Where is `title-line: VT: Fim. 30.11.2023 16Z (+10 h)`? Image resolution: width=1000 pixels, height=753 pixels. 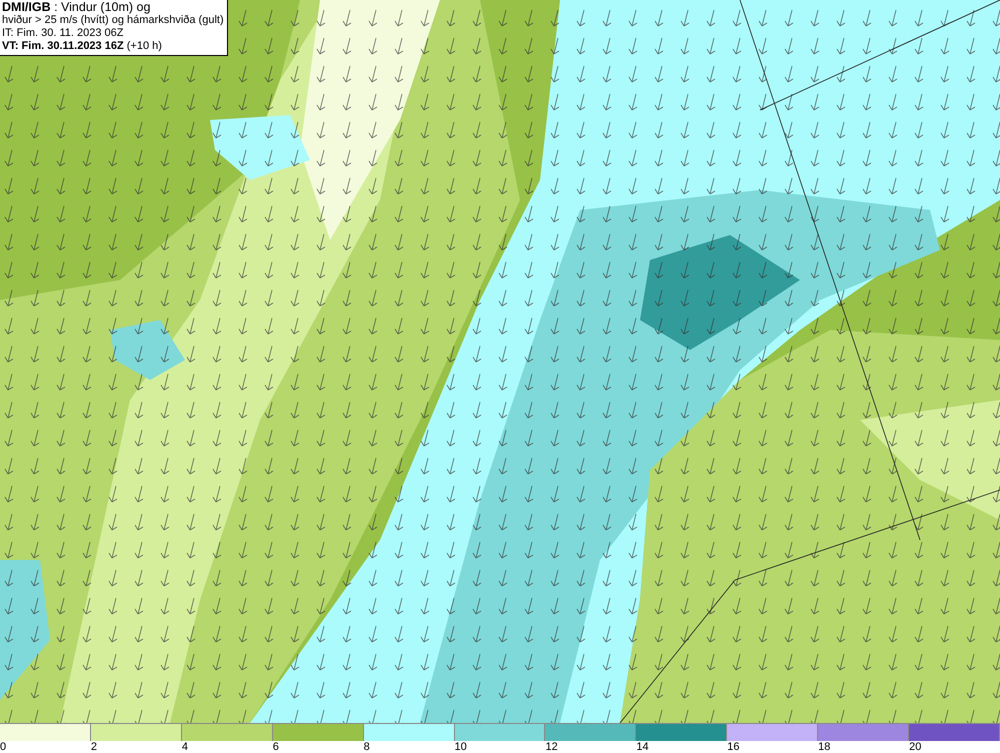 title-line: VT: Fim. 30.11.2023 16Z (+10 h) is located at coordinates (82, 46).